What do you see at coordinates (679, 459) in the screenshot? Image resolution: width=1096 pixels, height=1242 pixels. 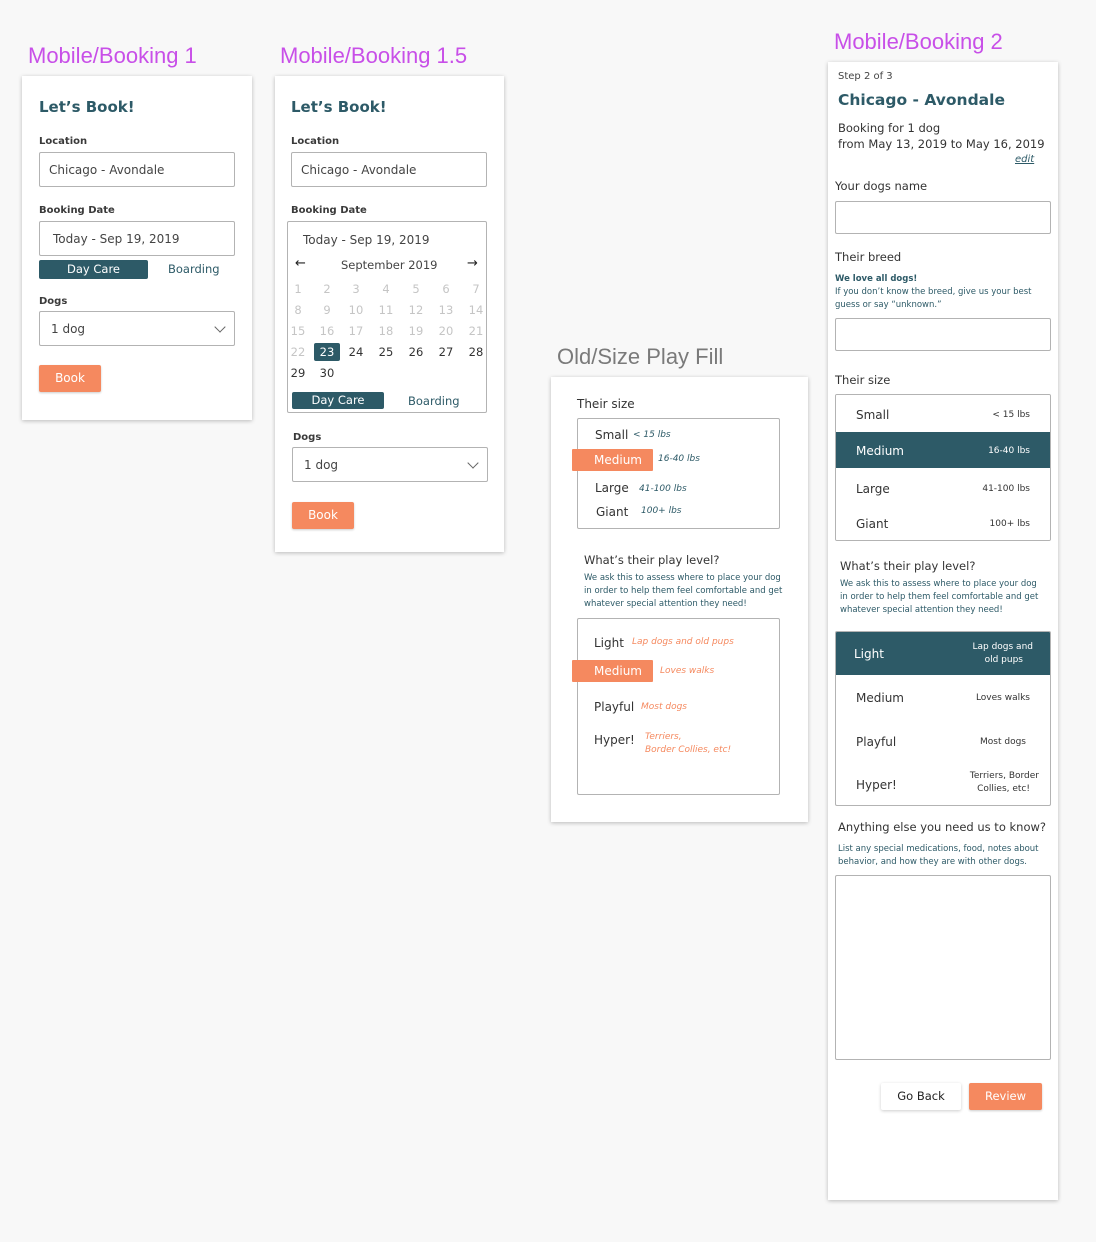 I see `size-note: 16-40 lbs` at bounding box center [679, 459].